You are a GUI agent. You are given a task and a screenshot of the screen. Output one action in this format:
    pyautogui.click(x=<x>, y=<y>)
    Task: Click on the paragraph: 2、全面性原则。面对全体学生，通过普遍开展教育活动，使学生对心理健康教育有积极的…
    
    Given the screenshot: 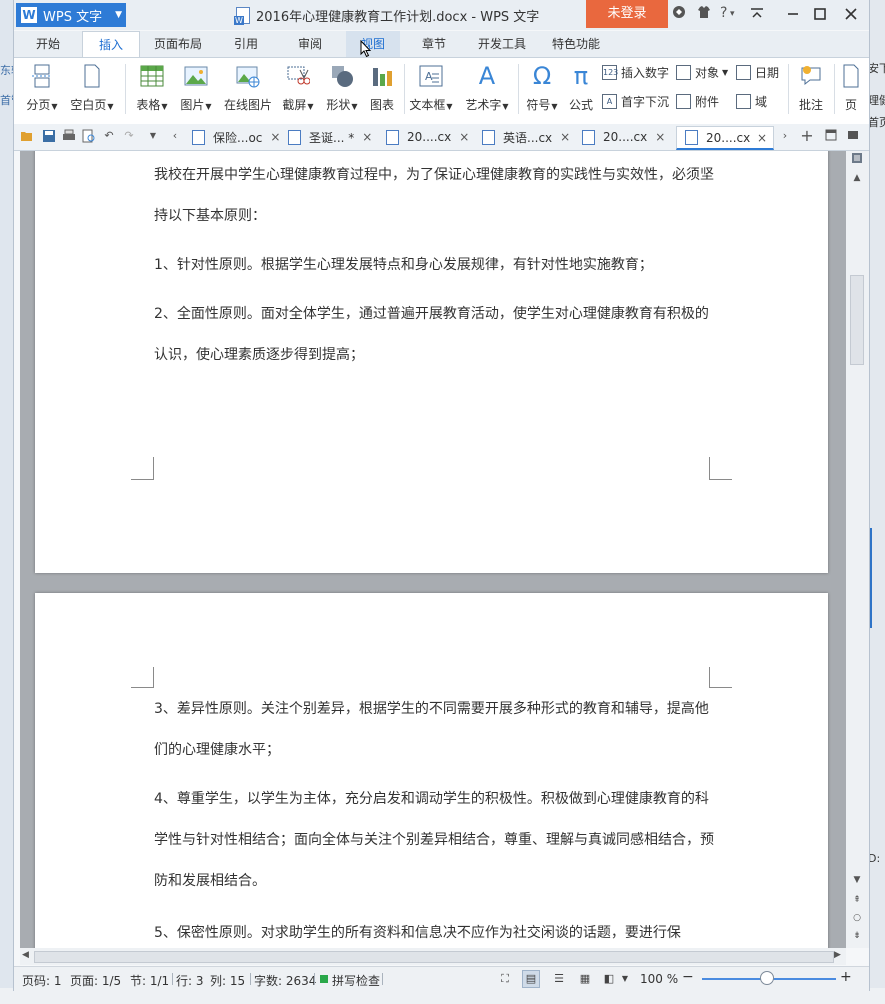 What is the action you would take?
    pyautogui.click(x=434, y=335)
    